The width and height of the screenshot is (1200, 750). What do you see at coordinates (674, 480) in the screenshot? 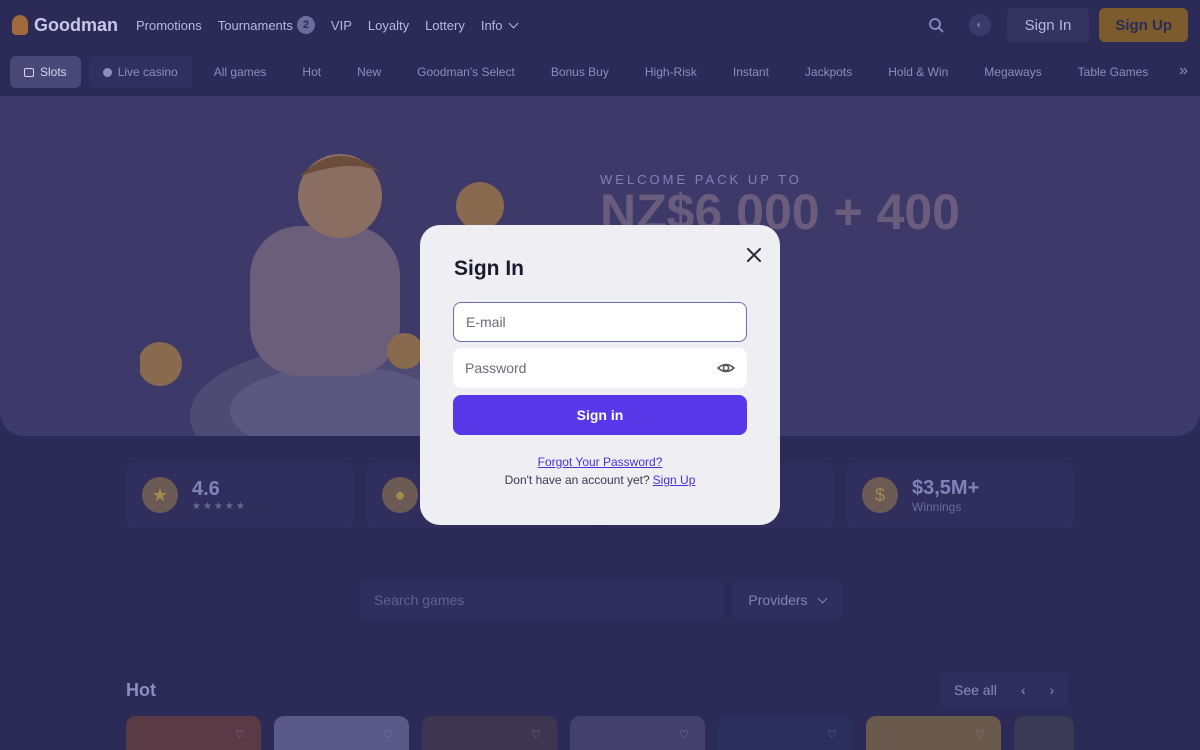
I see `sign-up-link: Sign Up` at bounding box center [674, 480].